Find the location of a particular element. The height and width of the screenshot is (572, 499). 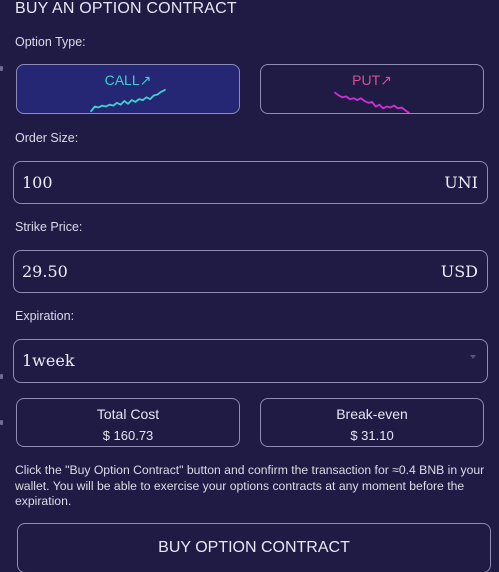

strike-price-input is located at coordinates (250, 271).